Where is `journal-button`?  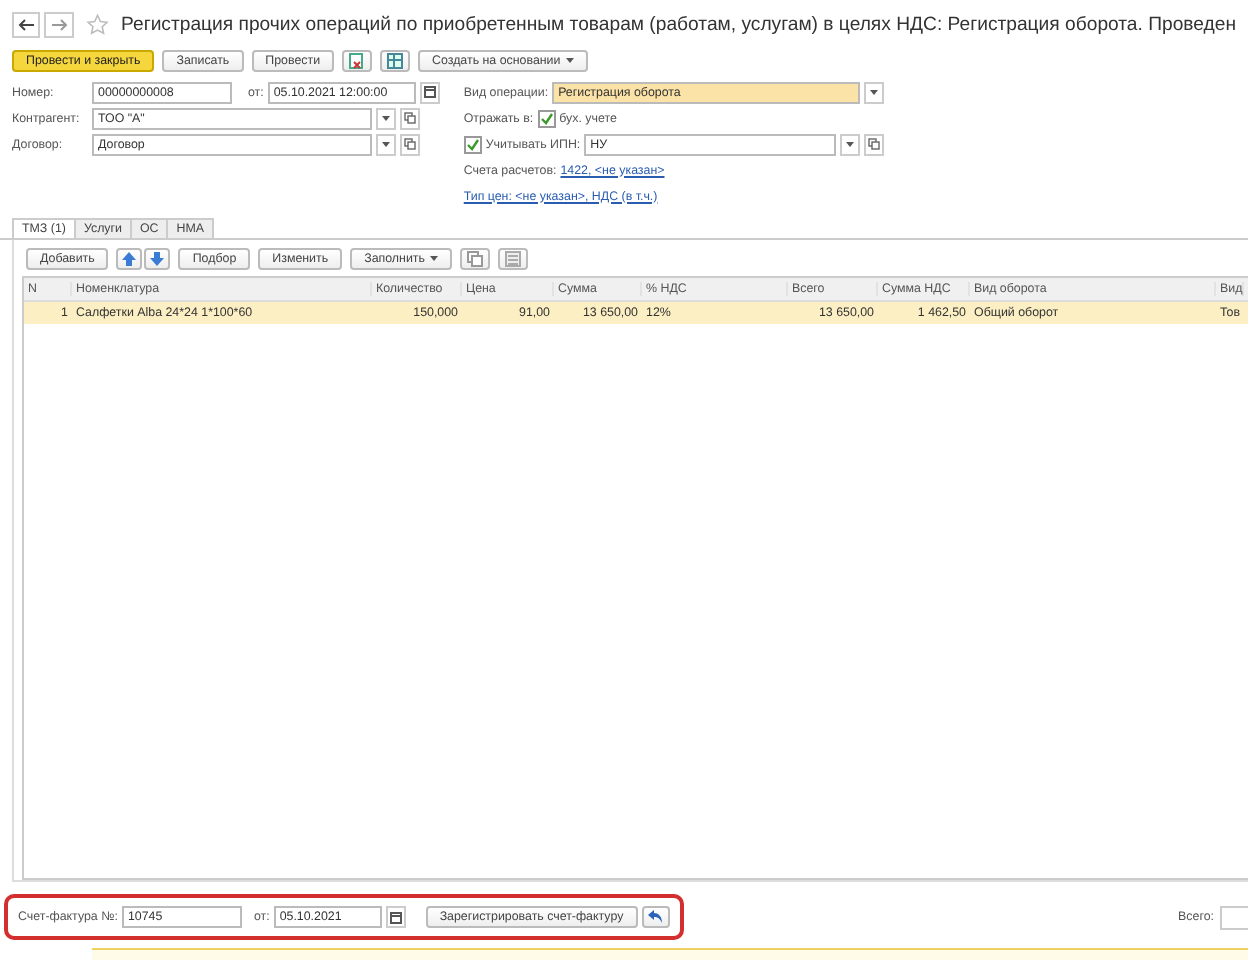 journal-button is located at coordinates (357, 60).